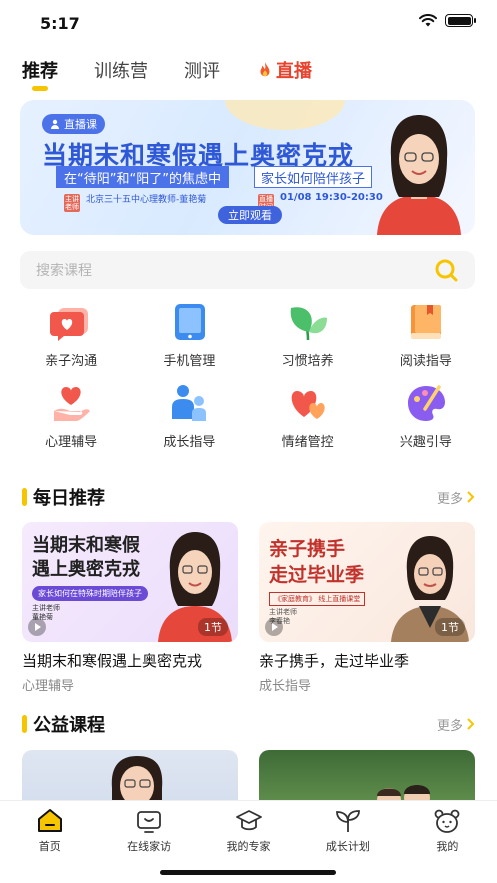 The height and width of the screenshot is (883, 497). What do you see at coordinates (72, 203) in the screenshot?
I see `teacher-label: 主讲老师` at bounding box center [72, 203].